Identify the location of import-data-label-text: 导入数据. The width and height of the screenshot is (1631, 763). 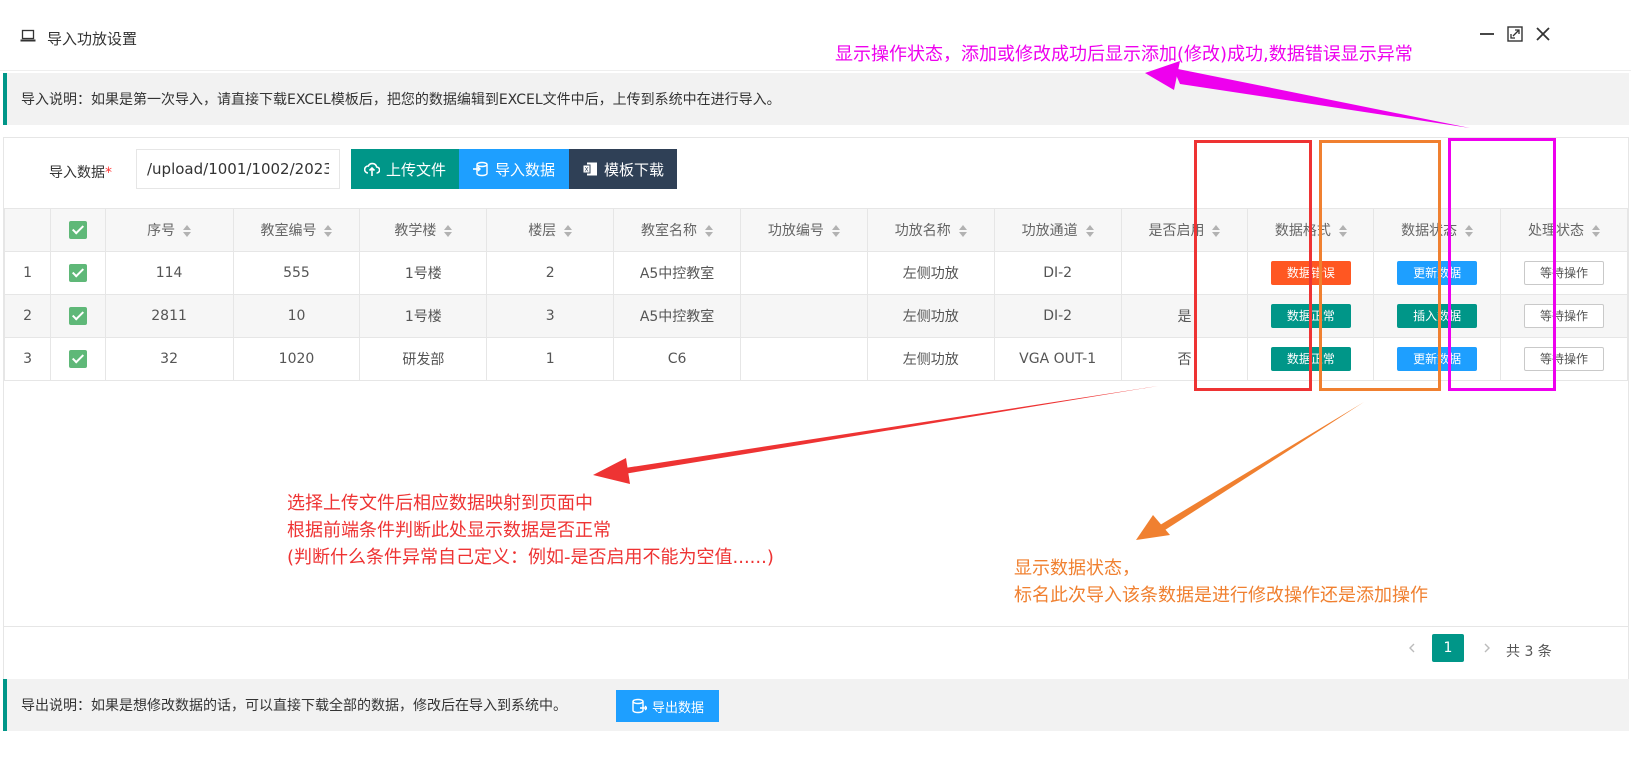
(524, 170).